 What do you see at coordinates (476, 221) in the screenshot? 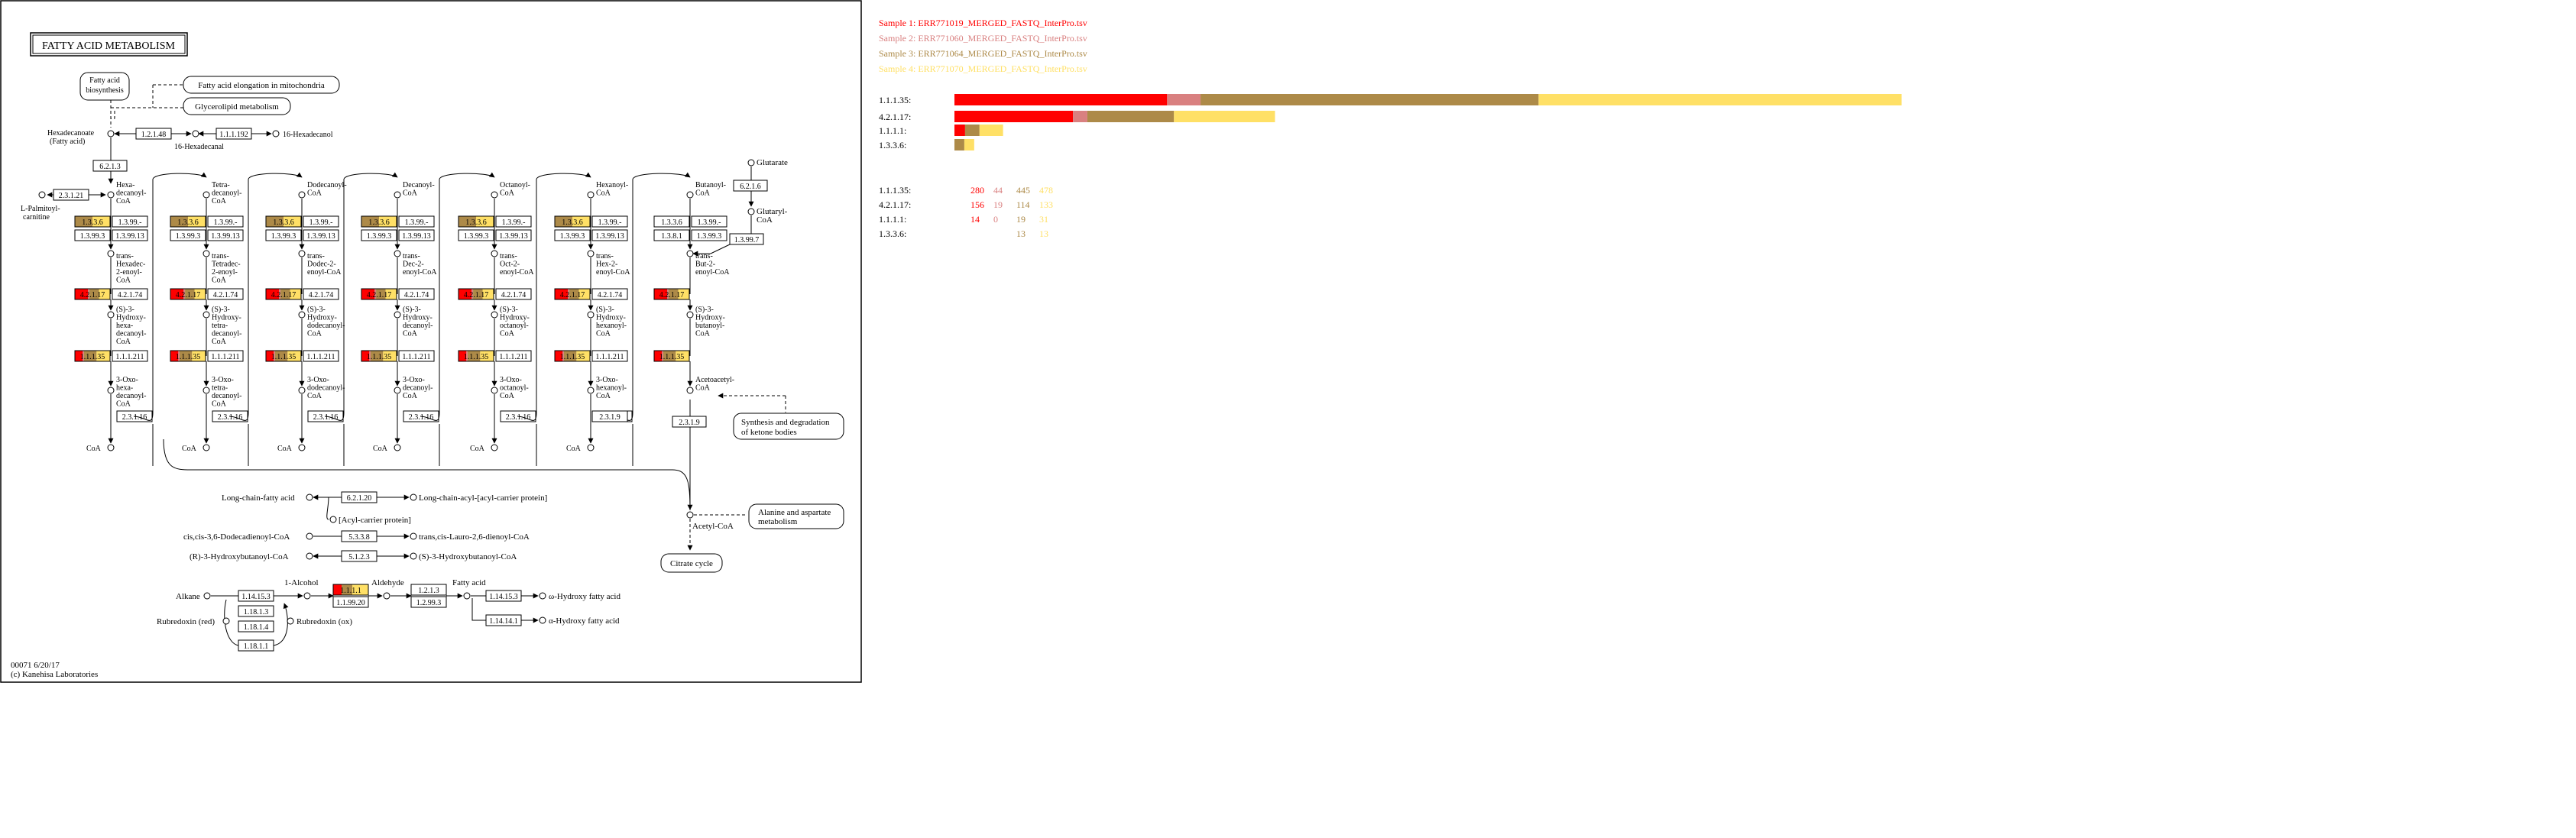
I see `enzyme-1-3-3-6-c4: 1.3.3.6` at bounding box center [476, 221].